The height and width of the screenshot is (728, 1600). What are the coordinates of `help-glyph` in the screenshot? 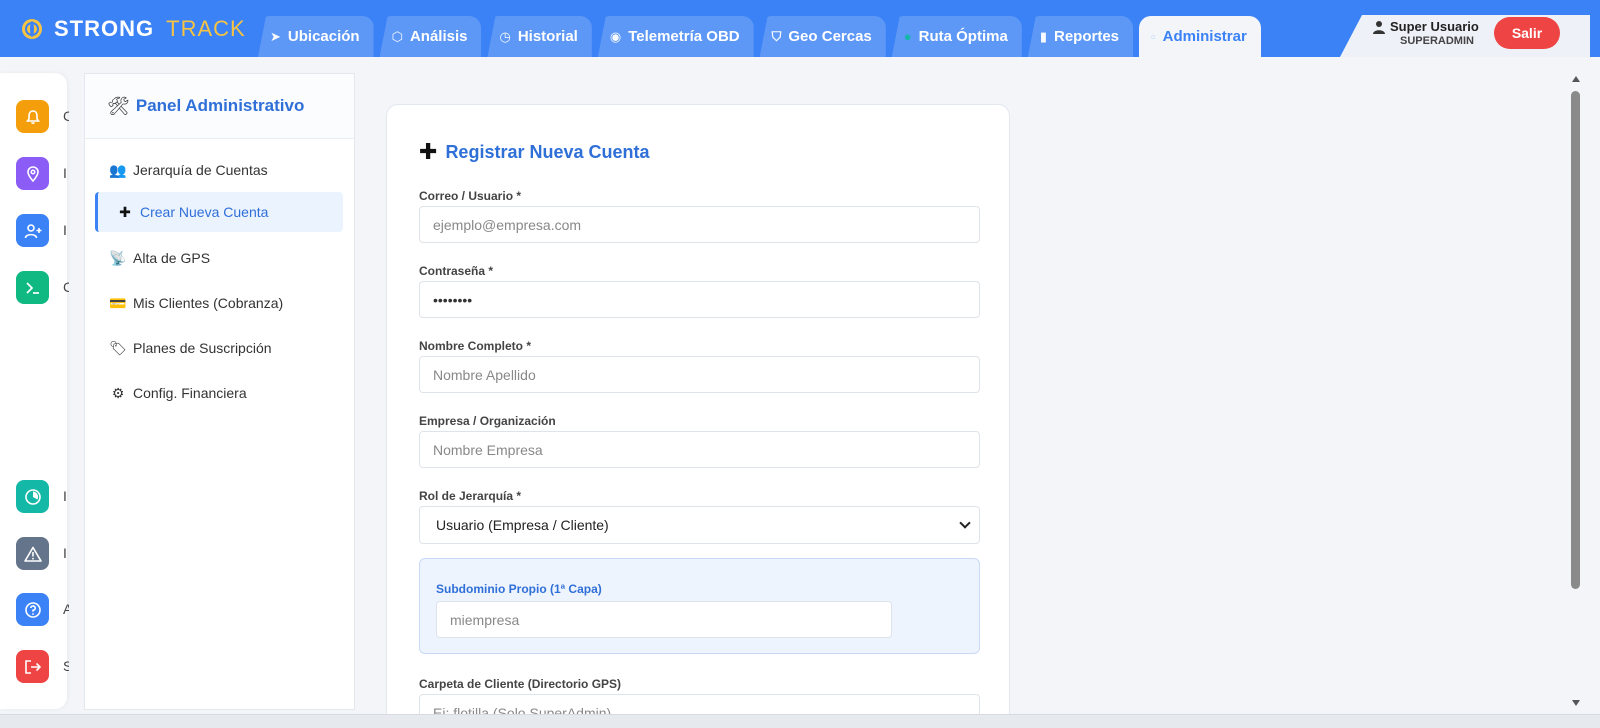 It's located at (32, 609).